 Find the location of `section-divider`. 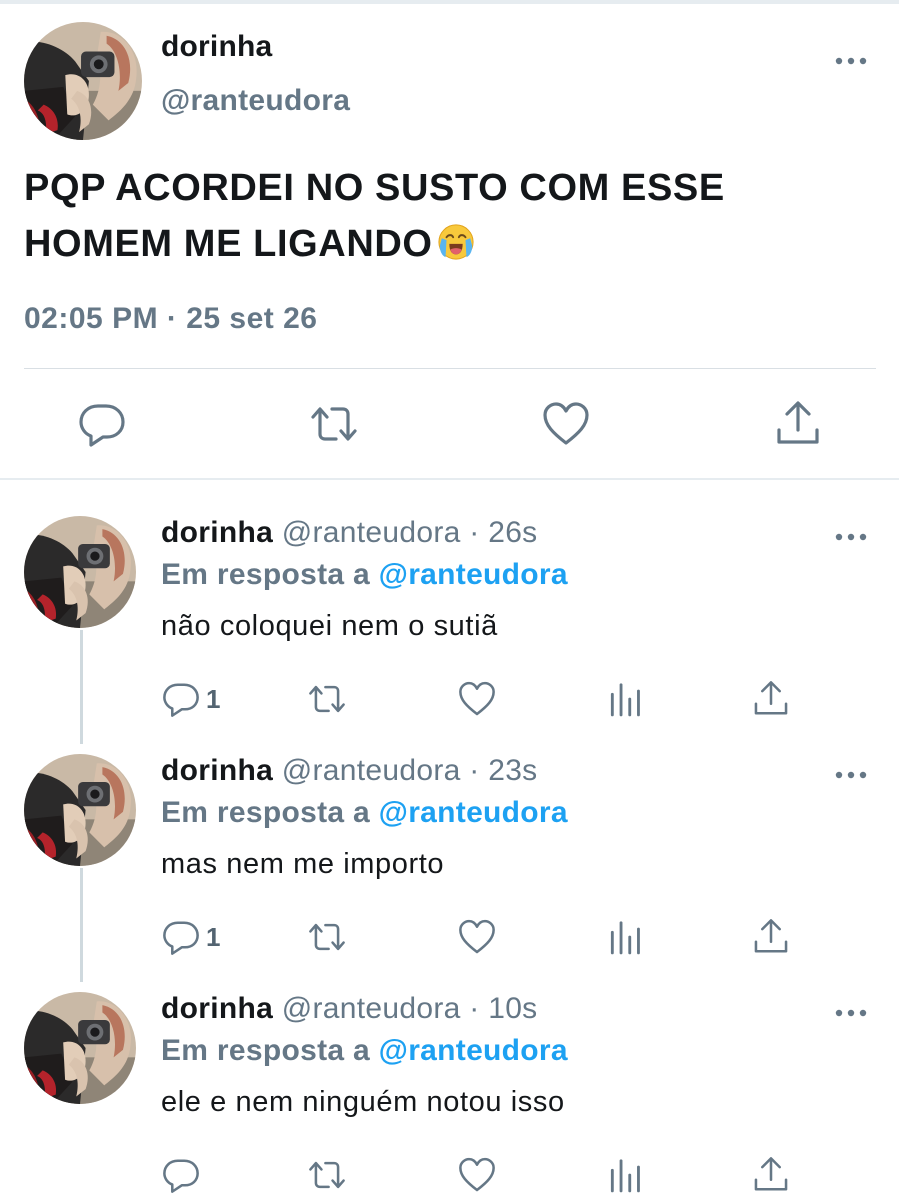

section-divider is located at coordinates (449, 479).